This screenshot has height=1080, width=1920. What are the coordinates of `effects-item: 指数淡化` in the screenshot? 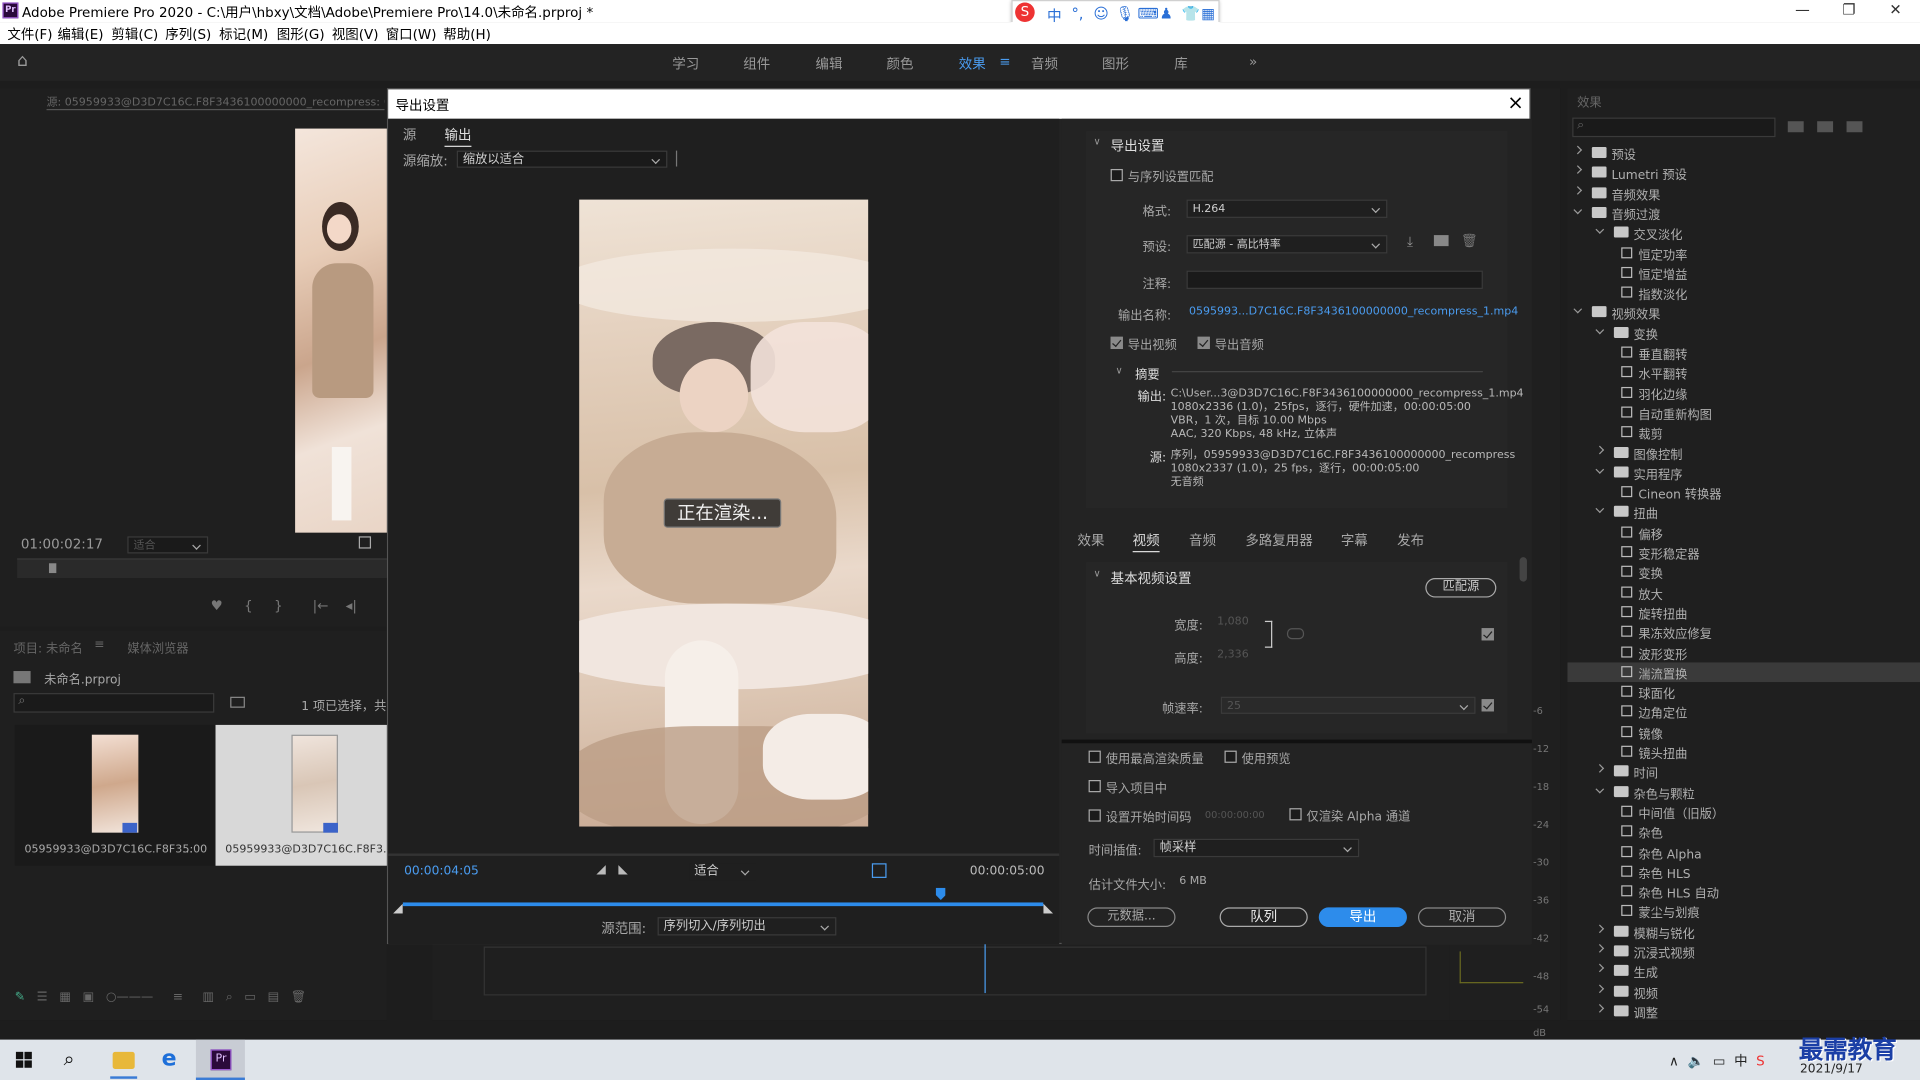 It's located at (1743, 293).